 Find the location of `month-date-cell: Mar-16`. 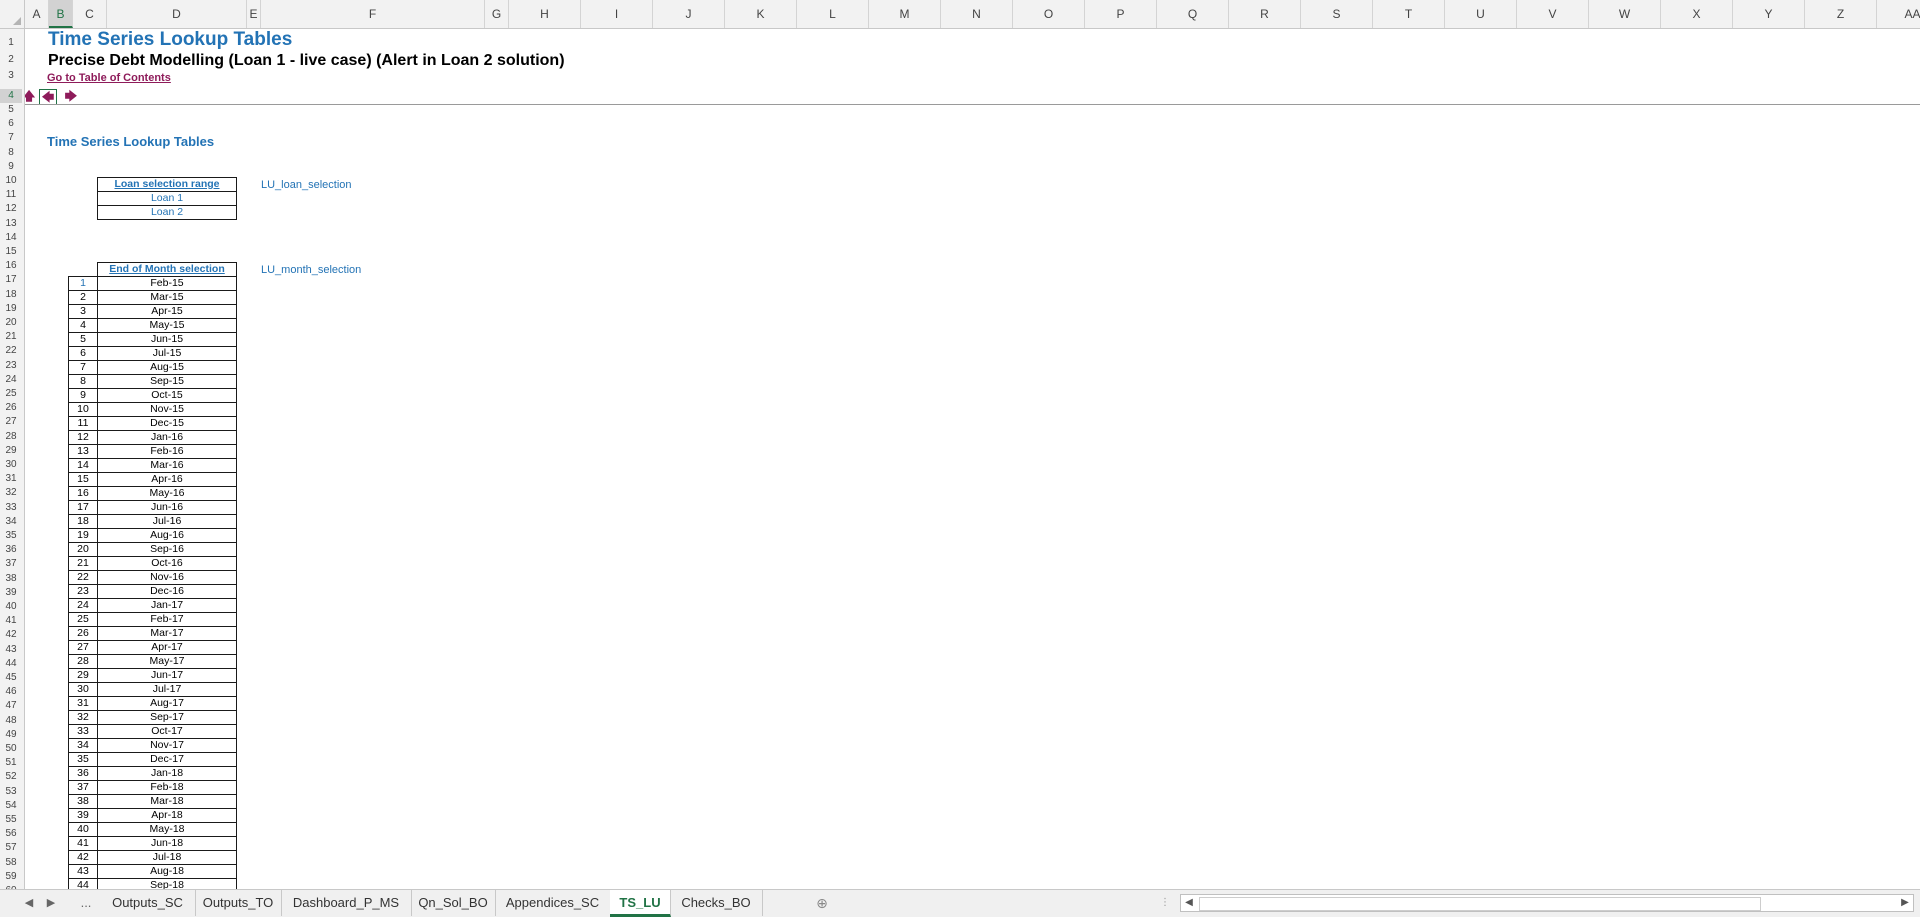

month-date-cell: Mar-16 is located at coordinates (167, 465).